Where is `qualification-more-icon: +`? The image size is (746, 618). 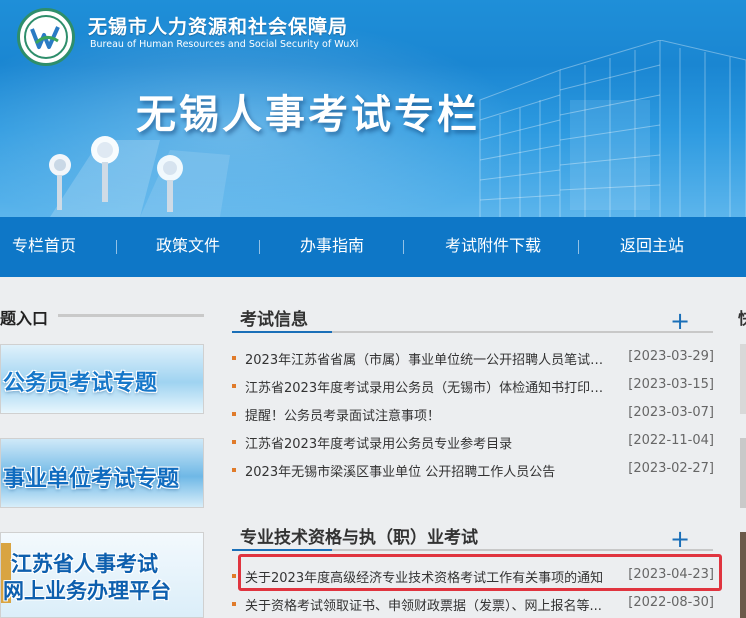
qualification-more-icon: + is located at coordinates (680, 539).